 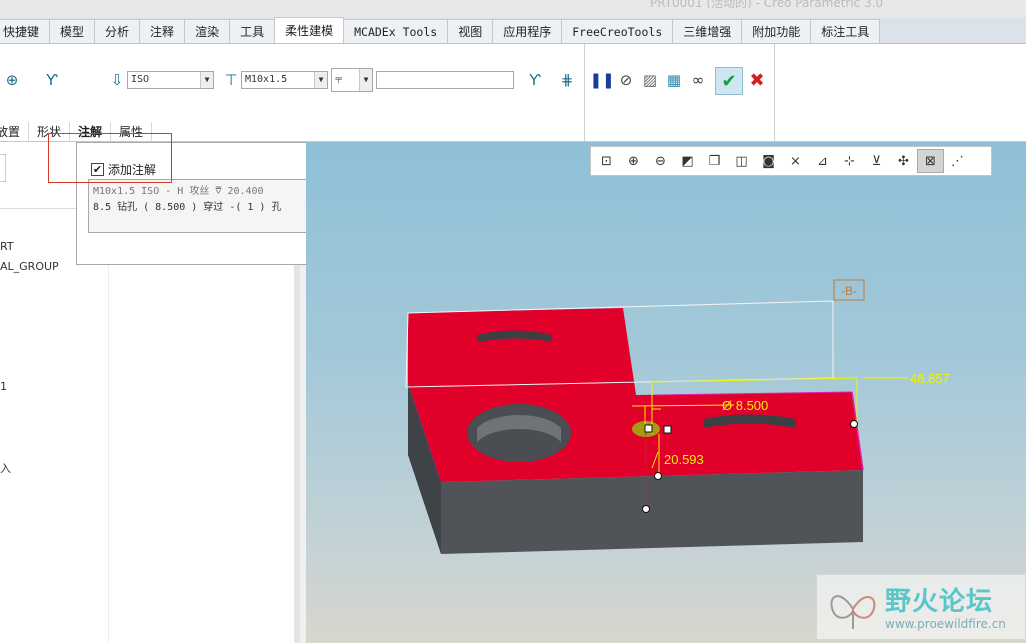 What do you see at coordinates (445, 80) in the screenshot?
I see `depth-value-input` at bounding box center [445, 80].